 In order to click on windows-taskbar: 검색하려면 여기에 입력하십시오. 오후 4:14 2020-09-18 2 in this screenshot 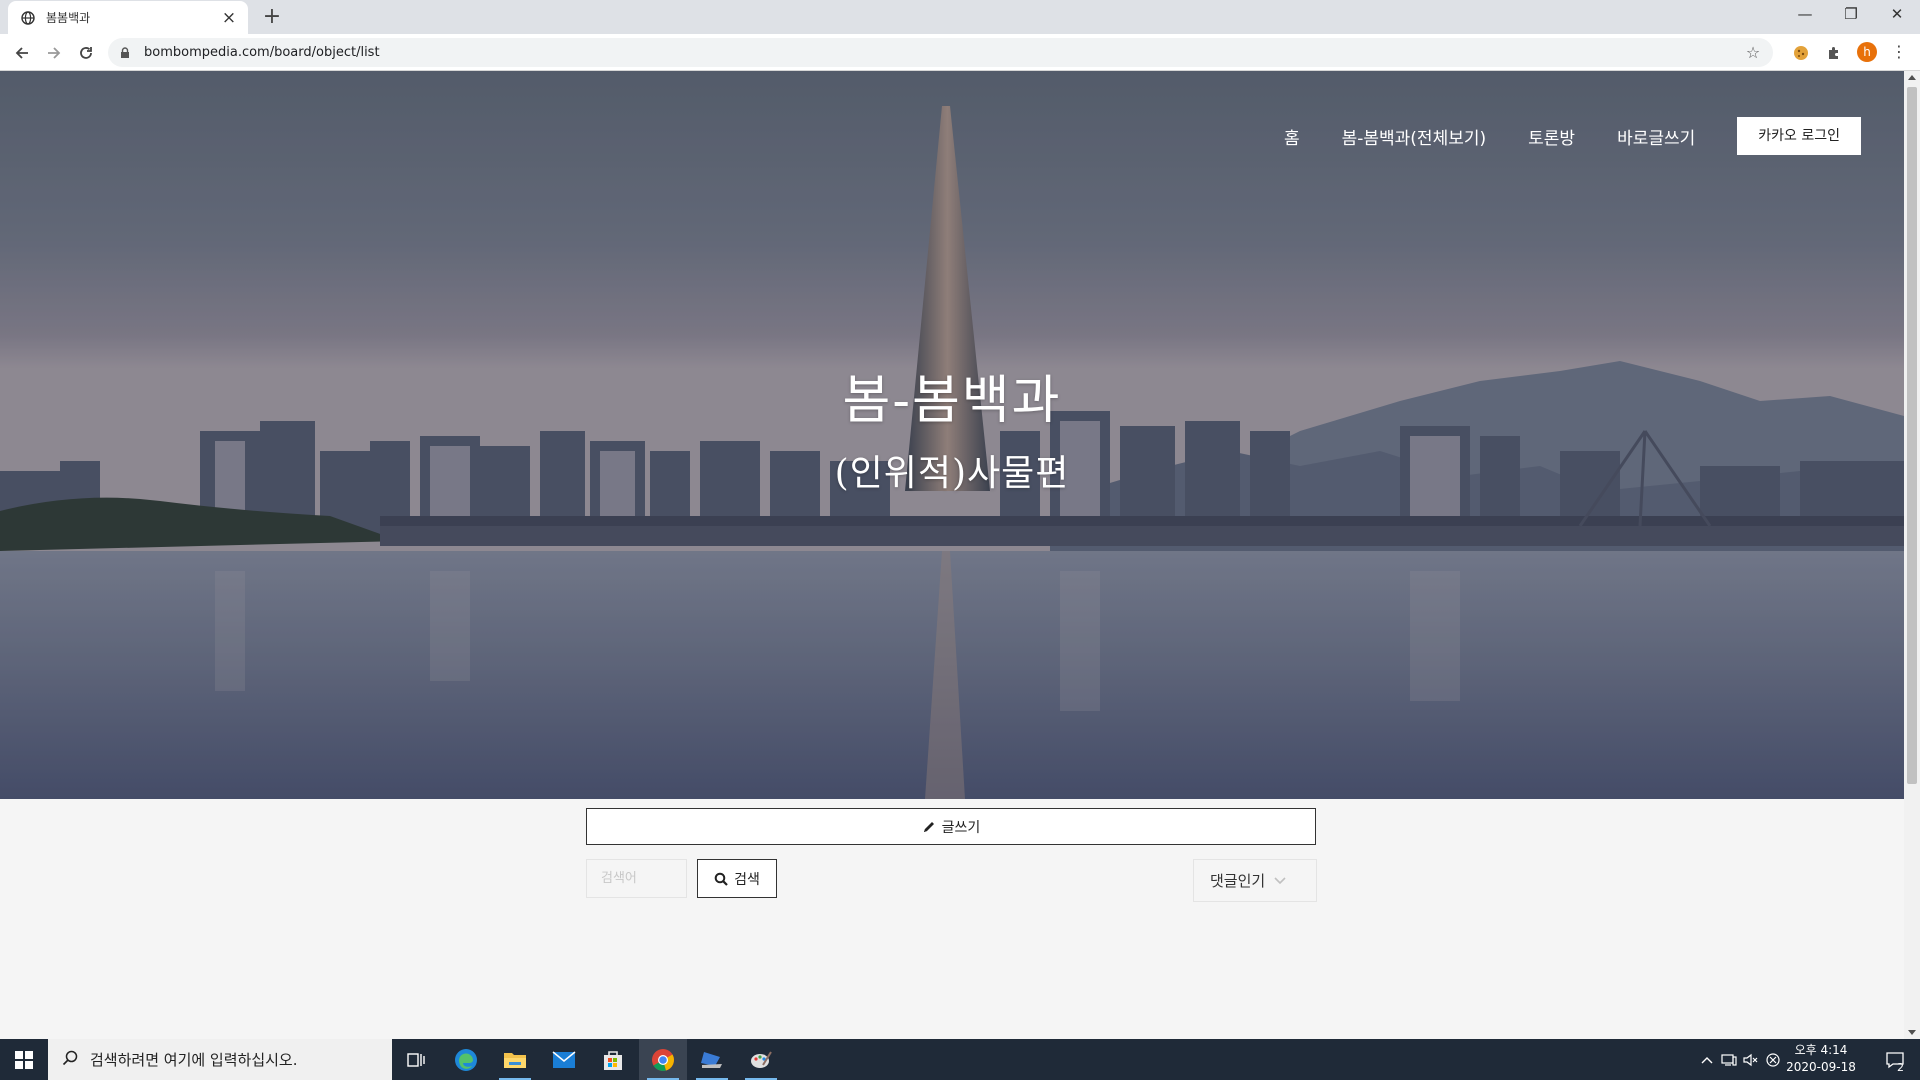, I will do `click(960, 1059)`.